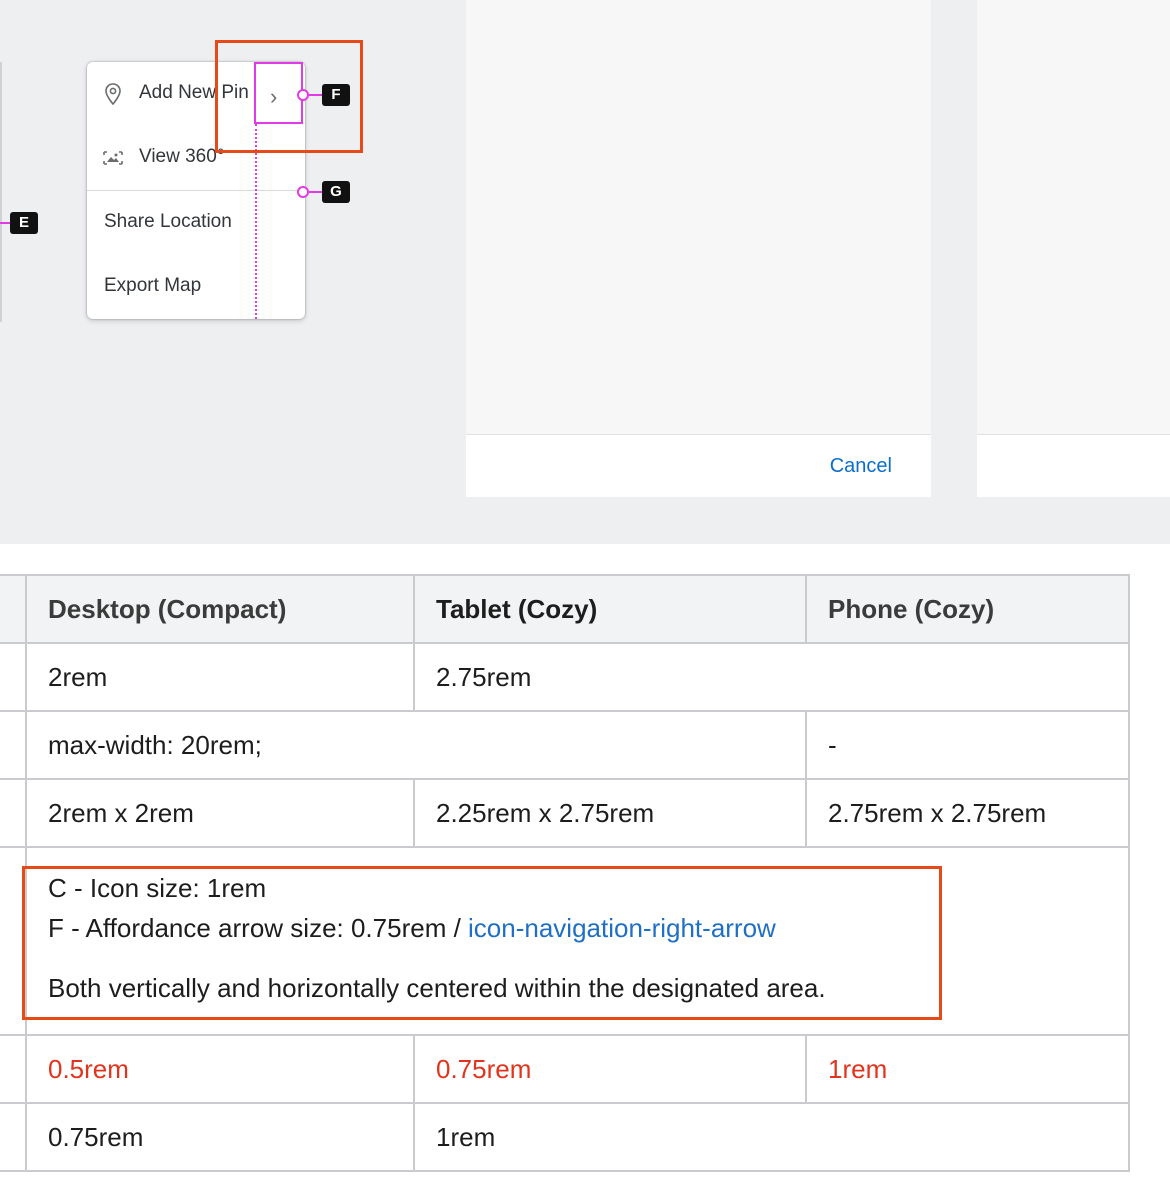 This screenshot has height=1194, width=1170. Describe the element at coordinates (168, 221) in the screenshot. I see `menu-item-label: Share Location` at that location.